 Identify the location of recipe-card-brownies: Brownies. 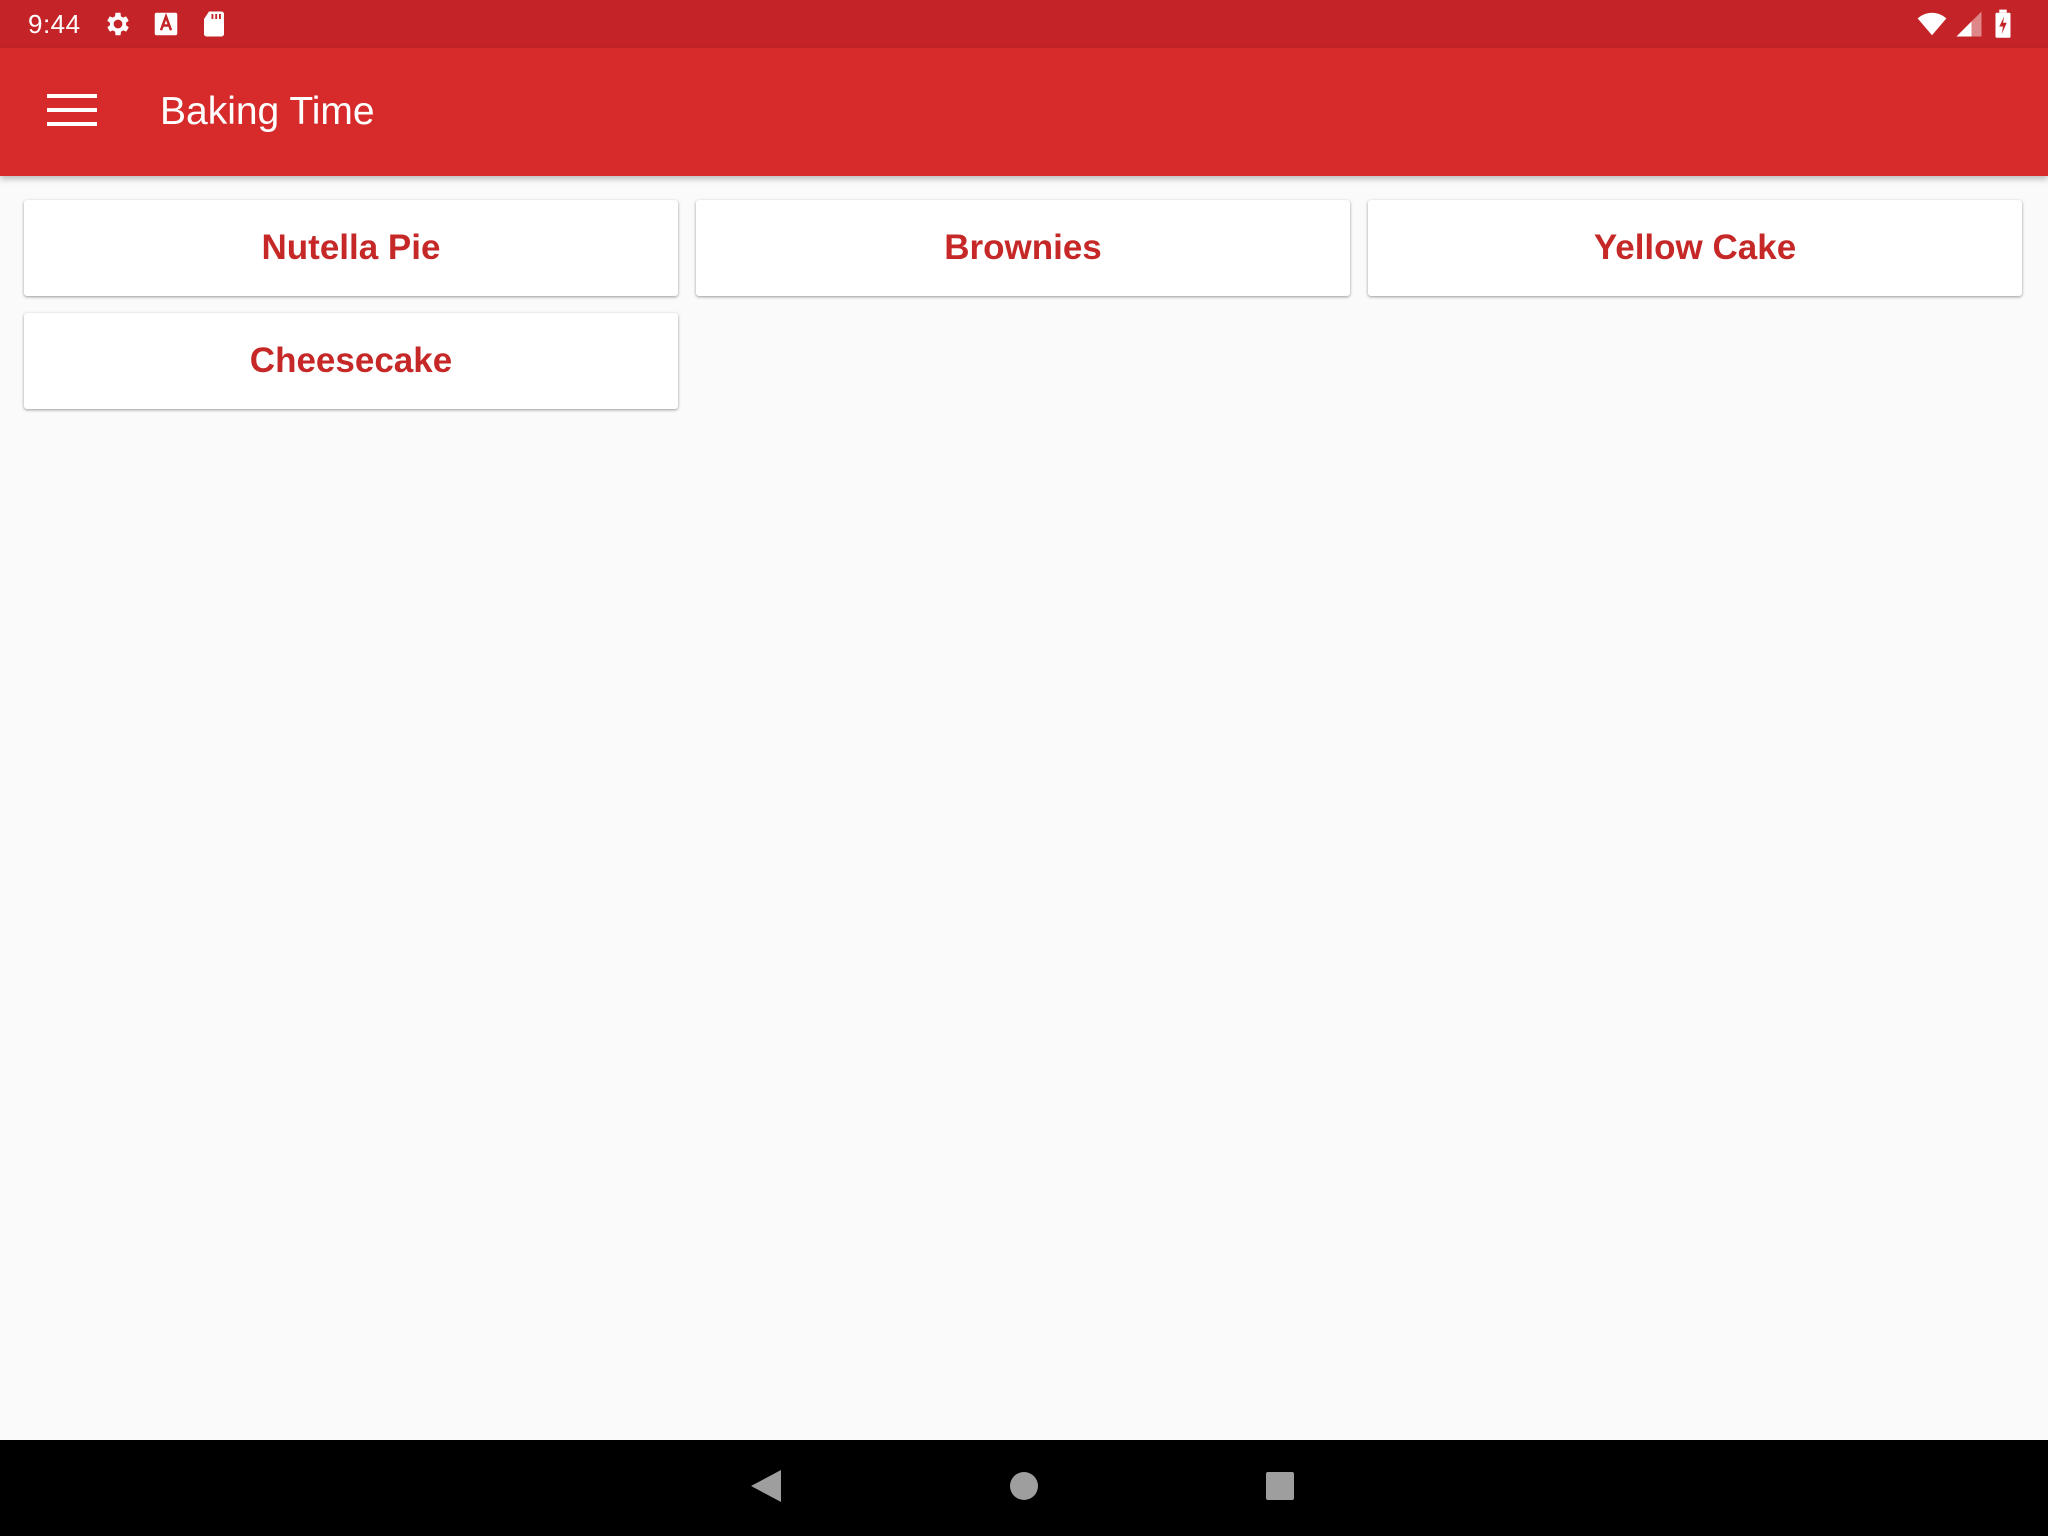
(1023, 248).